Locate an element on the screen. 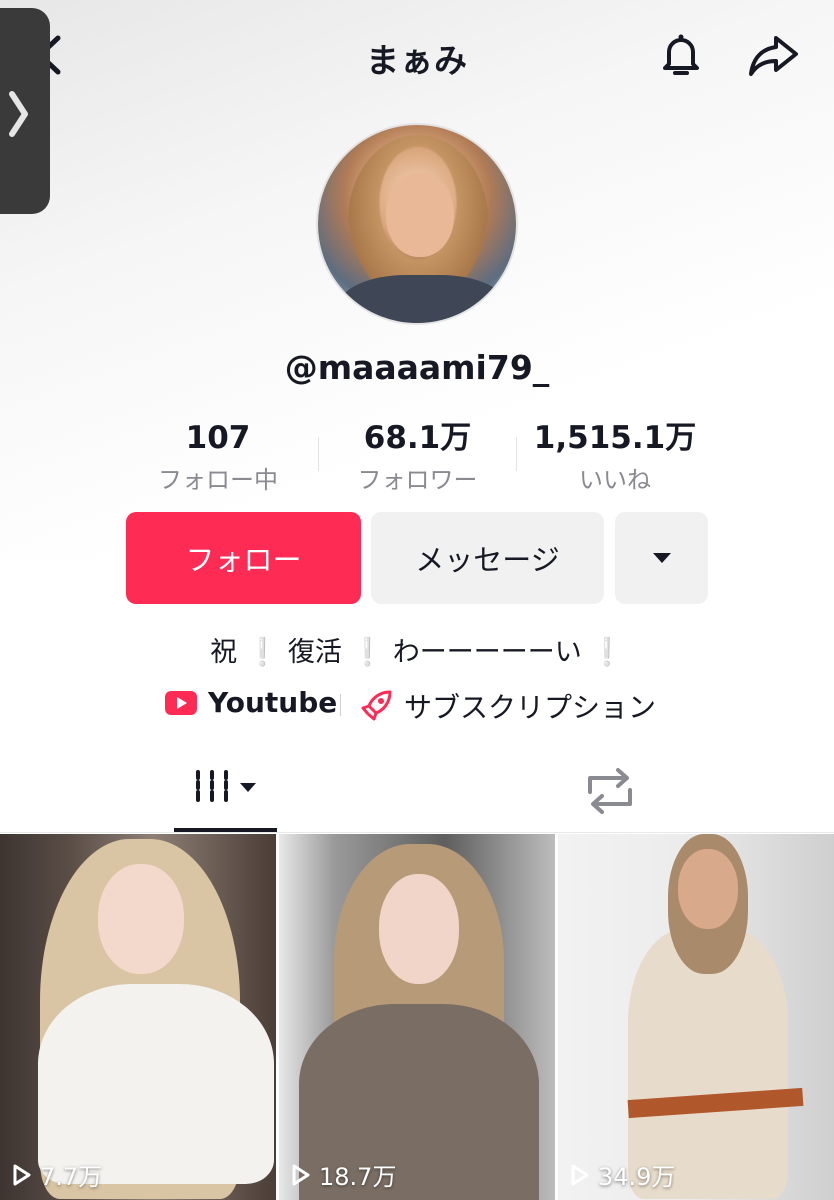 The height and width of the screenshot is (1200, 834). tab-videos is located at coordinates (225, 791).